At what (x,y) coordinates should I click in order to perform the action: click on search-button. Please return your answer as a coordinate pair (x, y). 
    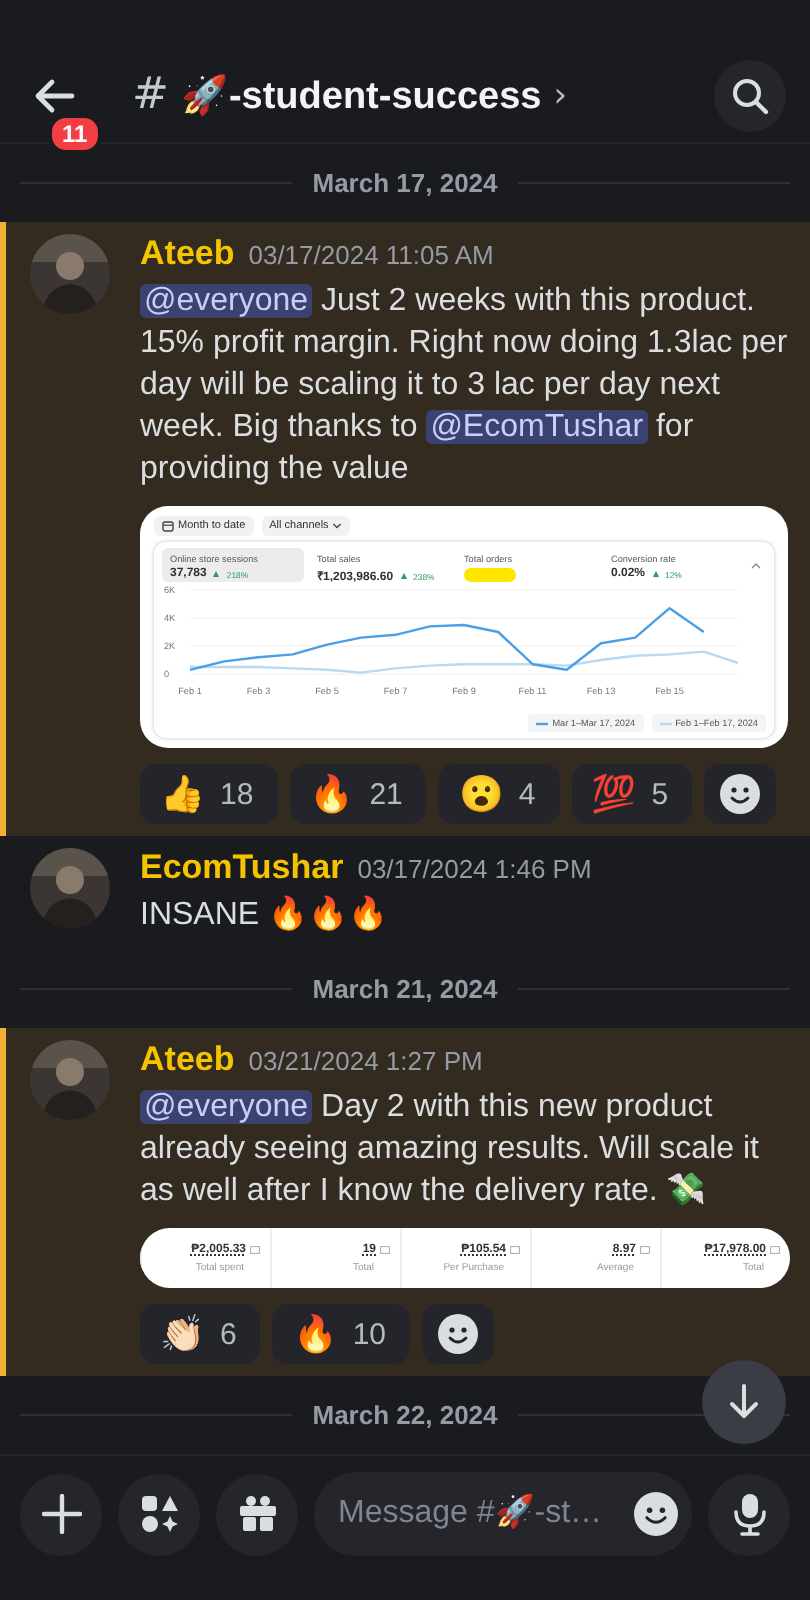
    Looking at the image, I should click on (750, 95).